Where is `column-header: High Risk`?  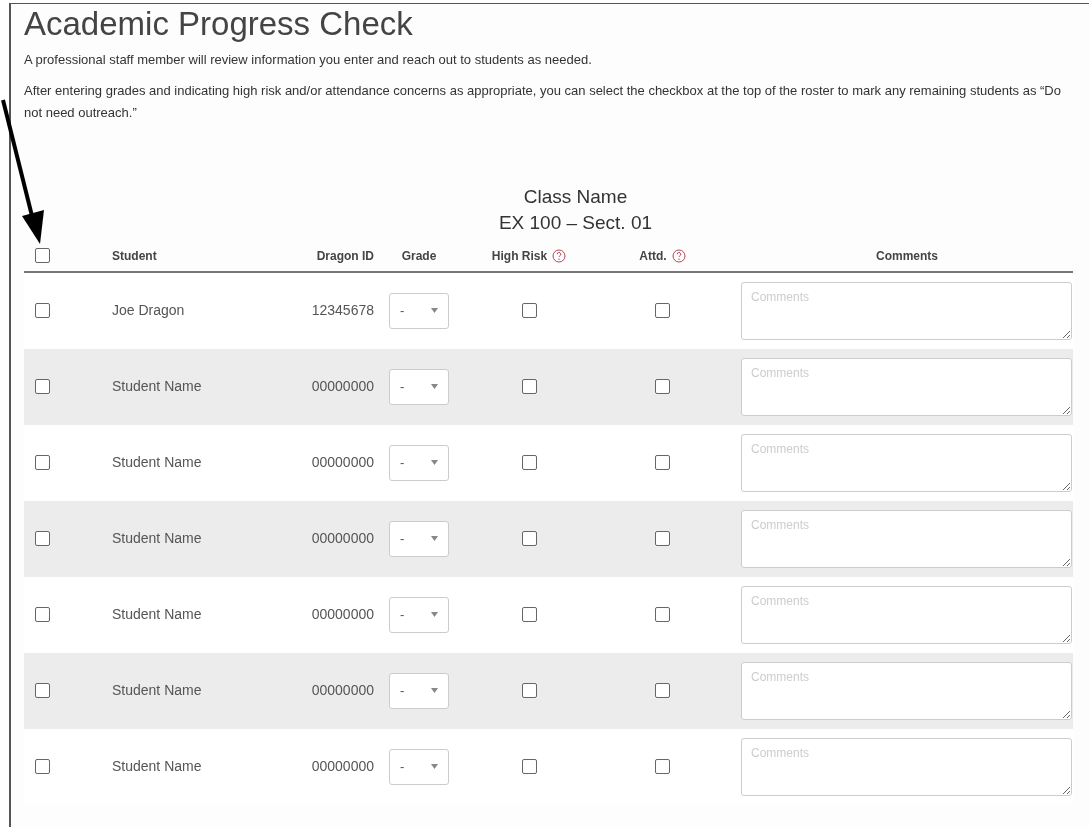
column-header: High Risk is located at coordinates (519, 256).